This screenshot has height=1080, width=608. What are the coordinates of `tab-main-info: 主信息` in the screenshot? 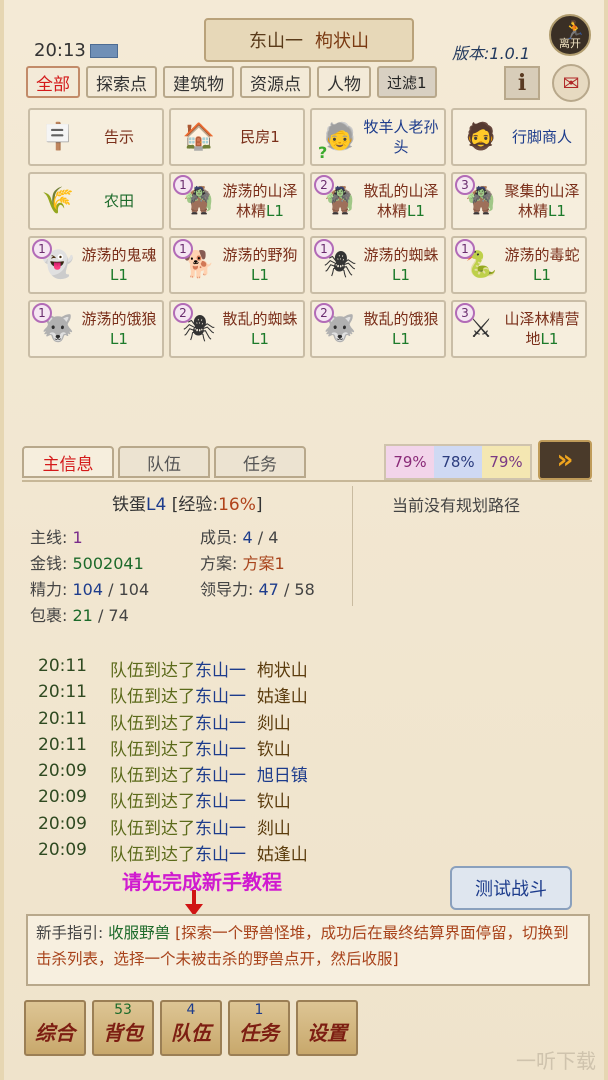 It's located at (68, 462).